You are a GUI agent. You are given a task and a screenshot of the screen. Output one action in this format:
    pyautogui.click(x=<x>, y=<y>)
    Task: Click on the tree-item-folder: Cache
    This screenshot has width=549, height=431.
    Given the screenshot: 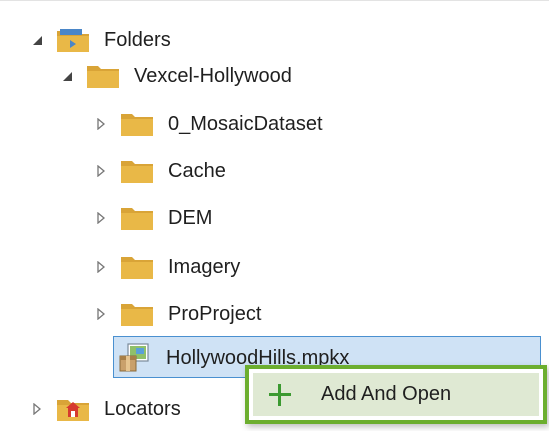 What is the action you would take?
    pyautogui.click(x=160, y=171)
    